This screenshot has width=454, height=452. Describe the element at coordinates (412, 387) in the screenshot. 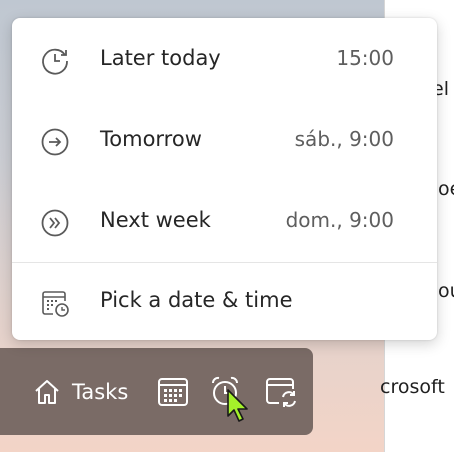

I see `doc-text-fragment: crosoft` at that location.